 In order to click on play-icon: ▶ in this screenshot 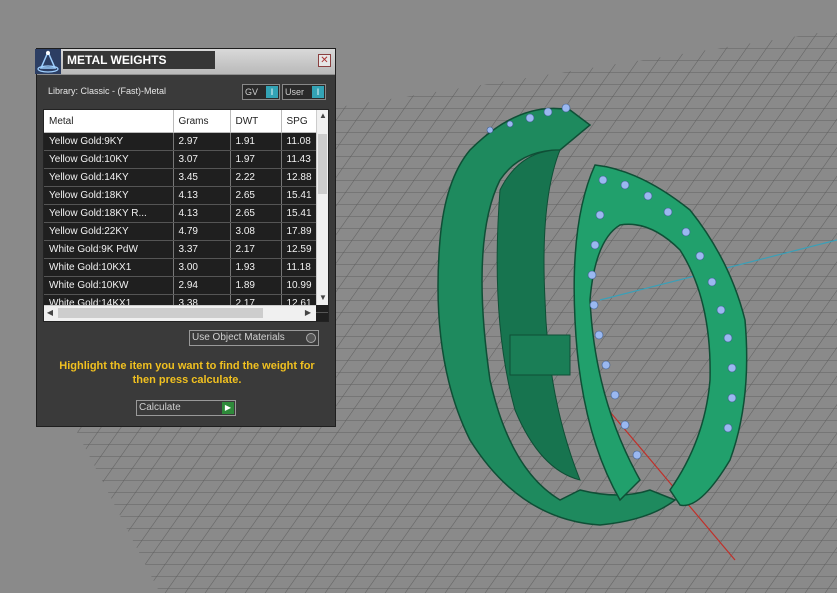, I will do `click(228, 408)`.